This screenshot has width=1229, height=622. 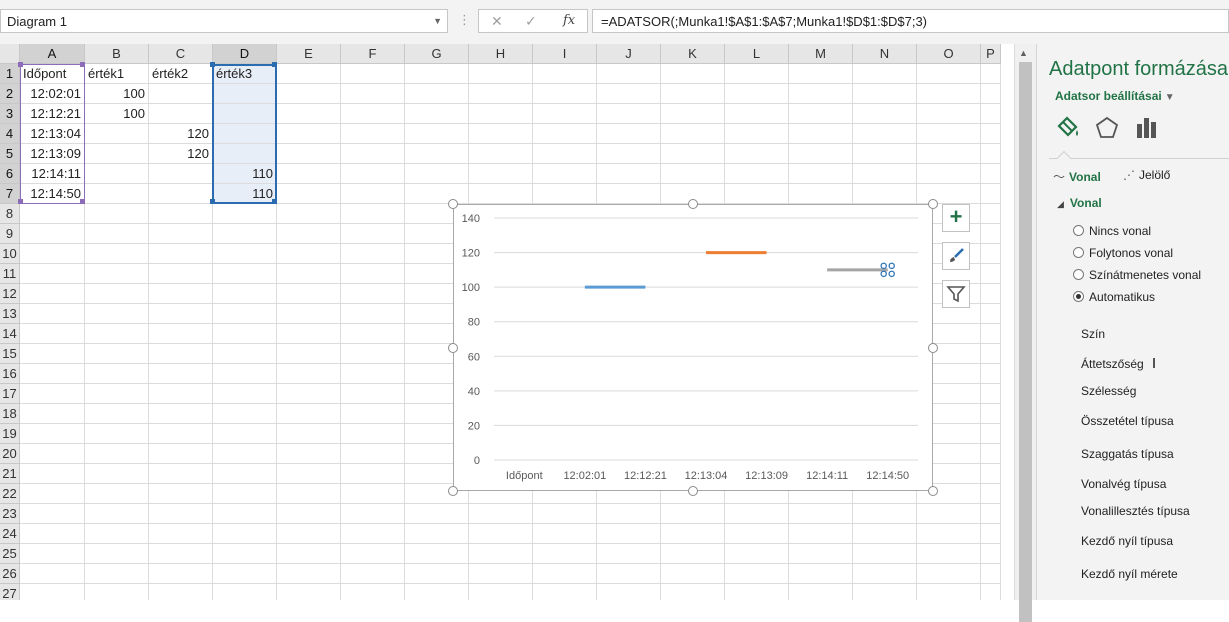 I want to click on cell-p1, so click(x=991, y=74).